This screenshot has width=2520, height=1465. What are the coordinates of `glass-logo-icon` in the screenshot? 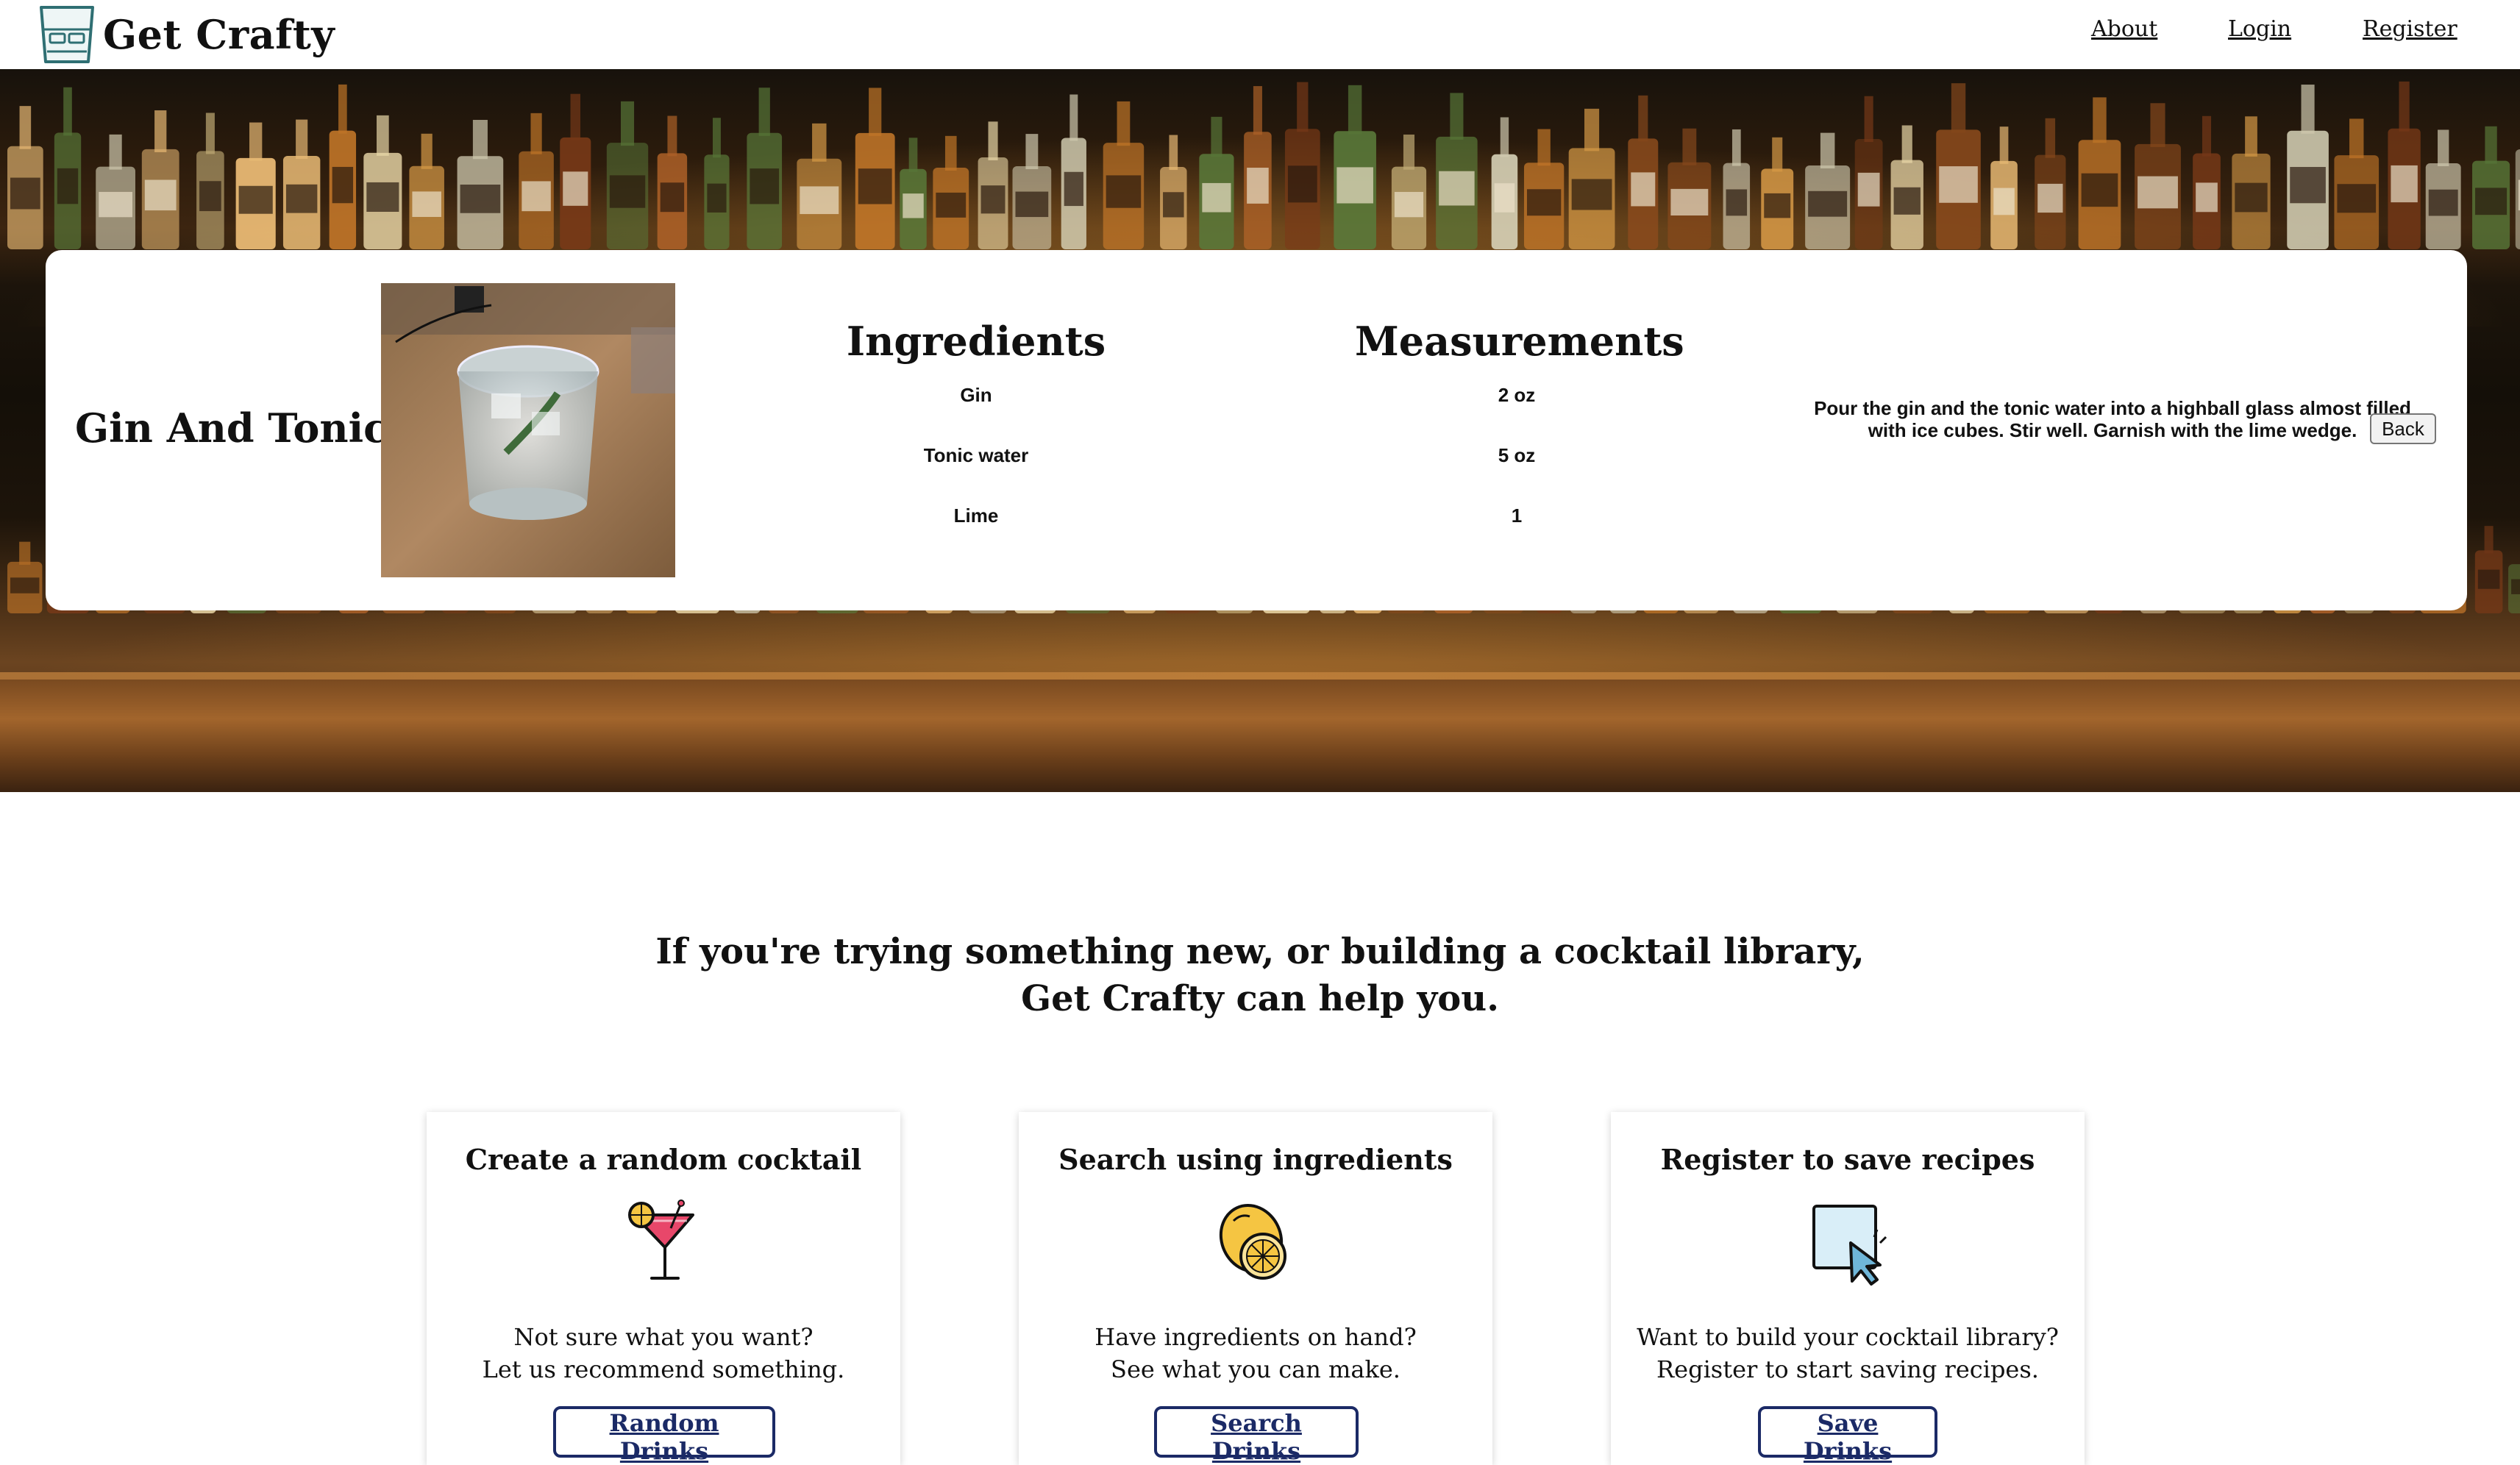 It's located at (67, 34).